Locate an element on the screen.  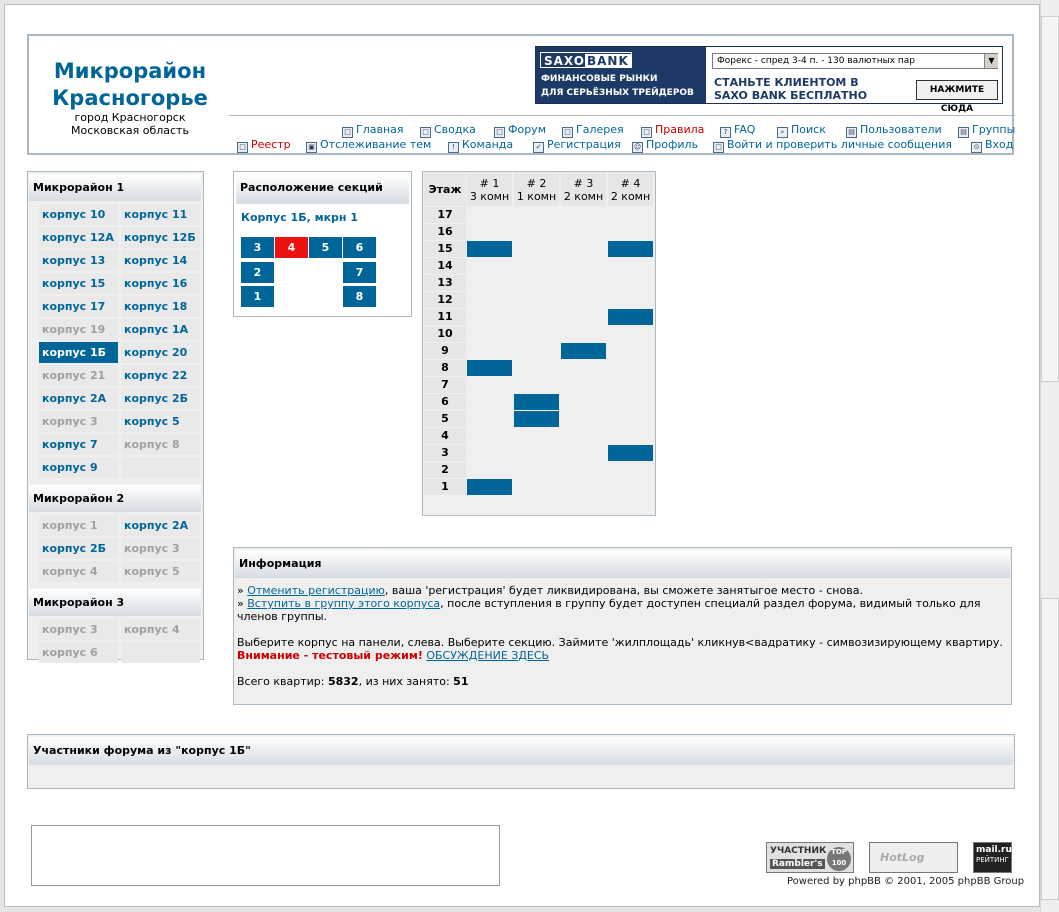
nav-8-link: ▤ Пользователи is located at coordinates (894, 130).